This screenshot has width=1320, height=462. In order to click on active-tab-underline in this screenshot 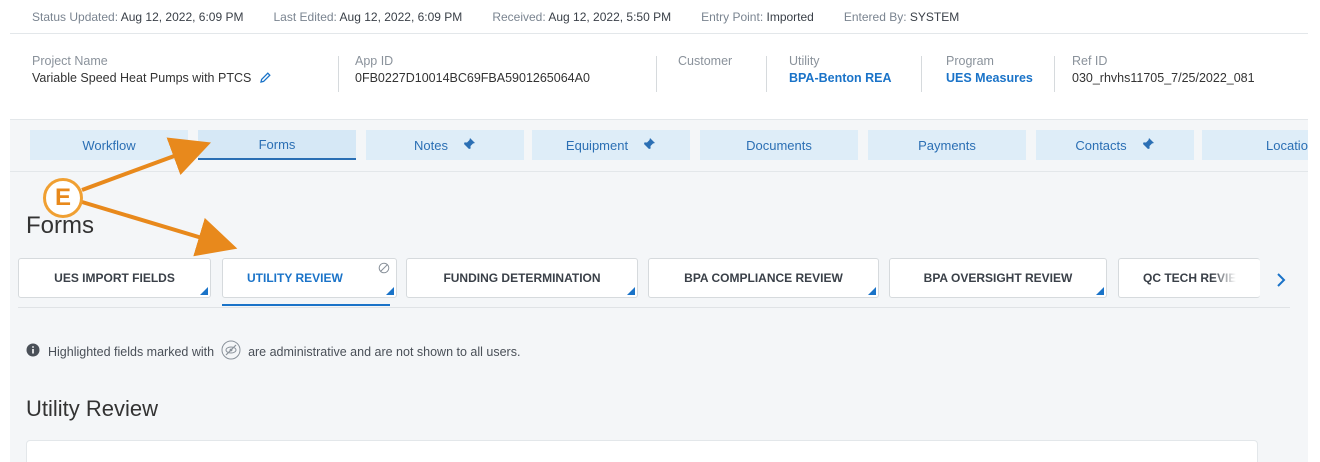, I will do `click(306, 305)`.